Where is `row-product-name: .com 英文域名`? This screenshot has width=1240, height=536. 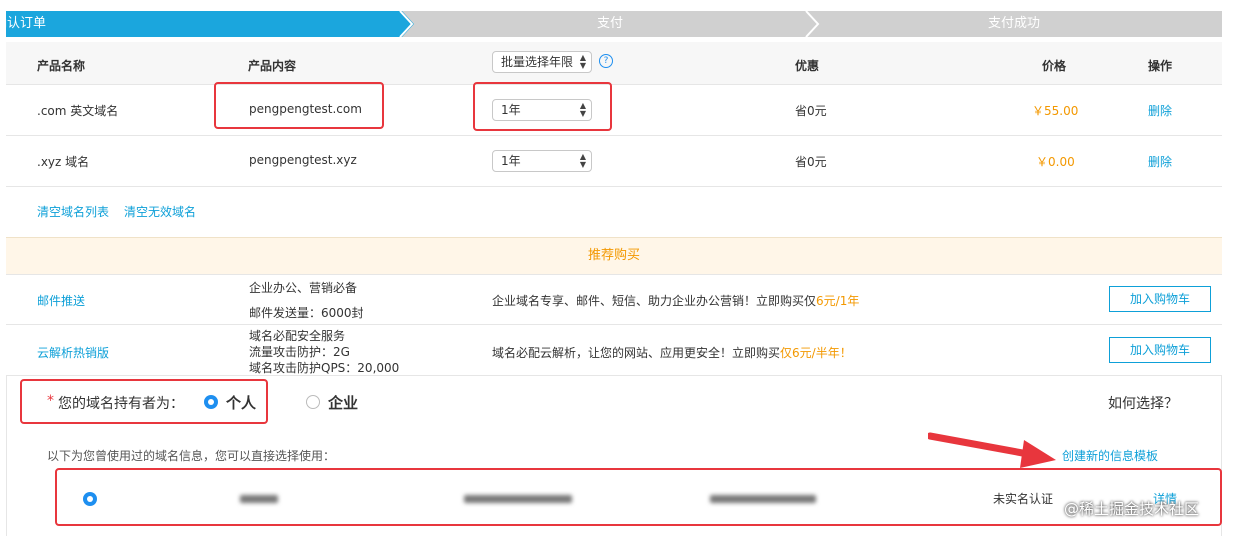
row-product-name: .com 英文域名 is located at coordinates (78, 111).